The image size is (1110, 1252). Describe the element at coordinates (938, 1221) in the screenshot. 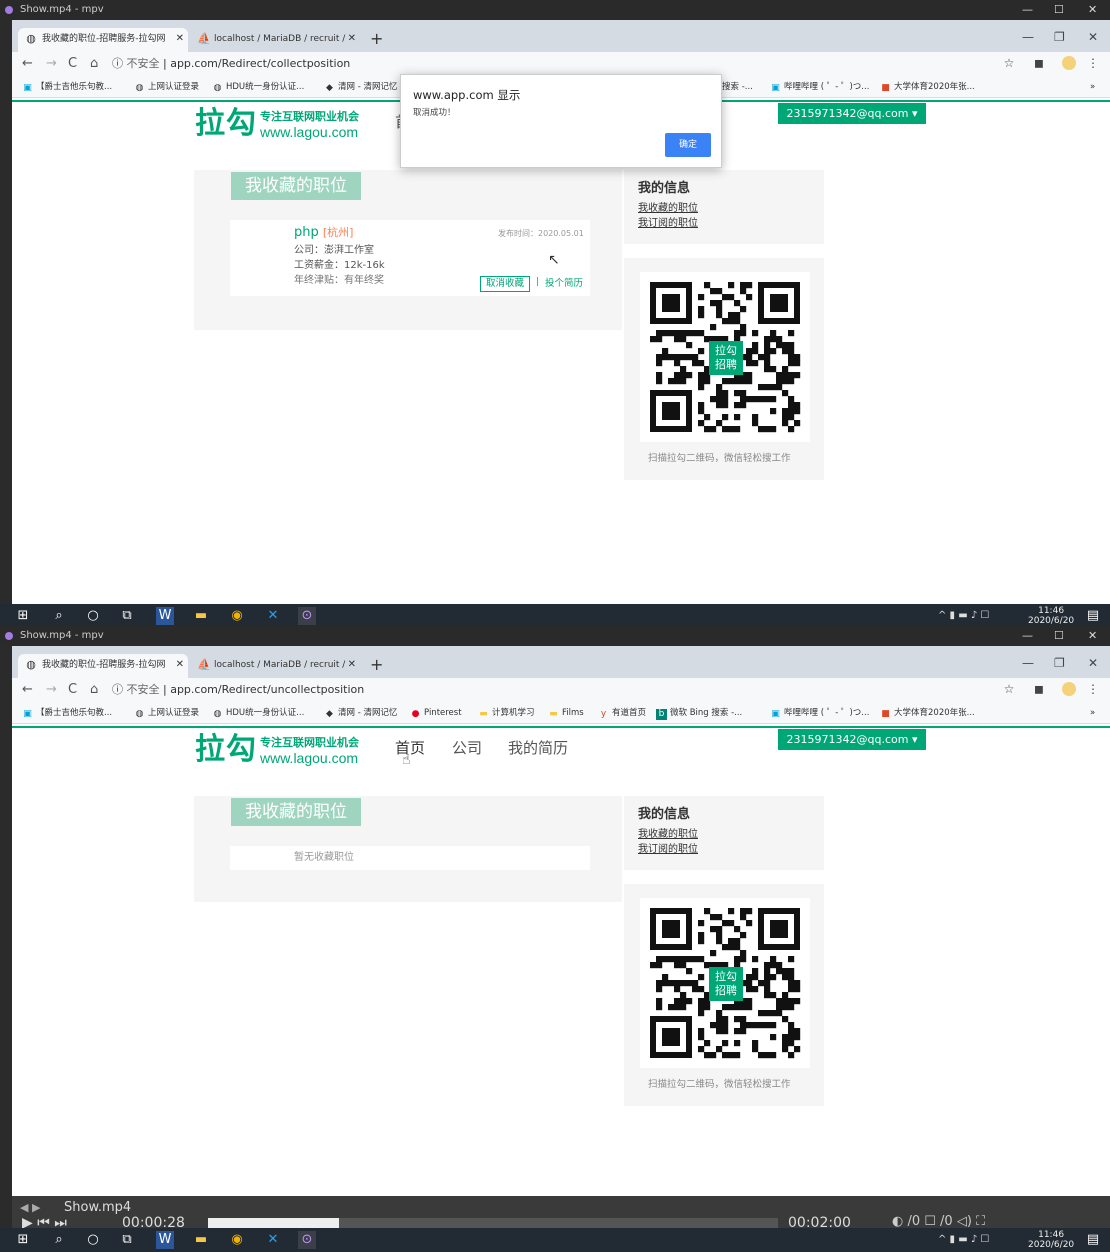

I see `osd-extra-controls: ◐ /0 ☐ /0 ◁) ⛶` at that location.